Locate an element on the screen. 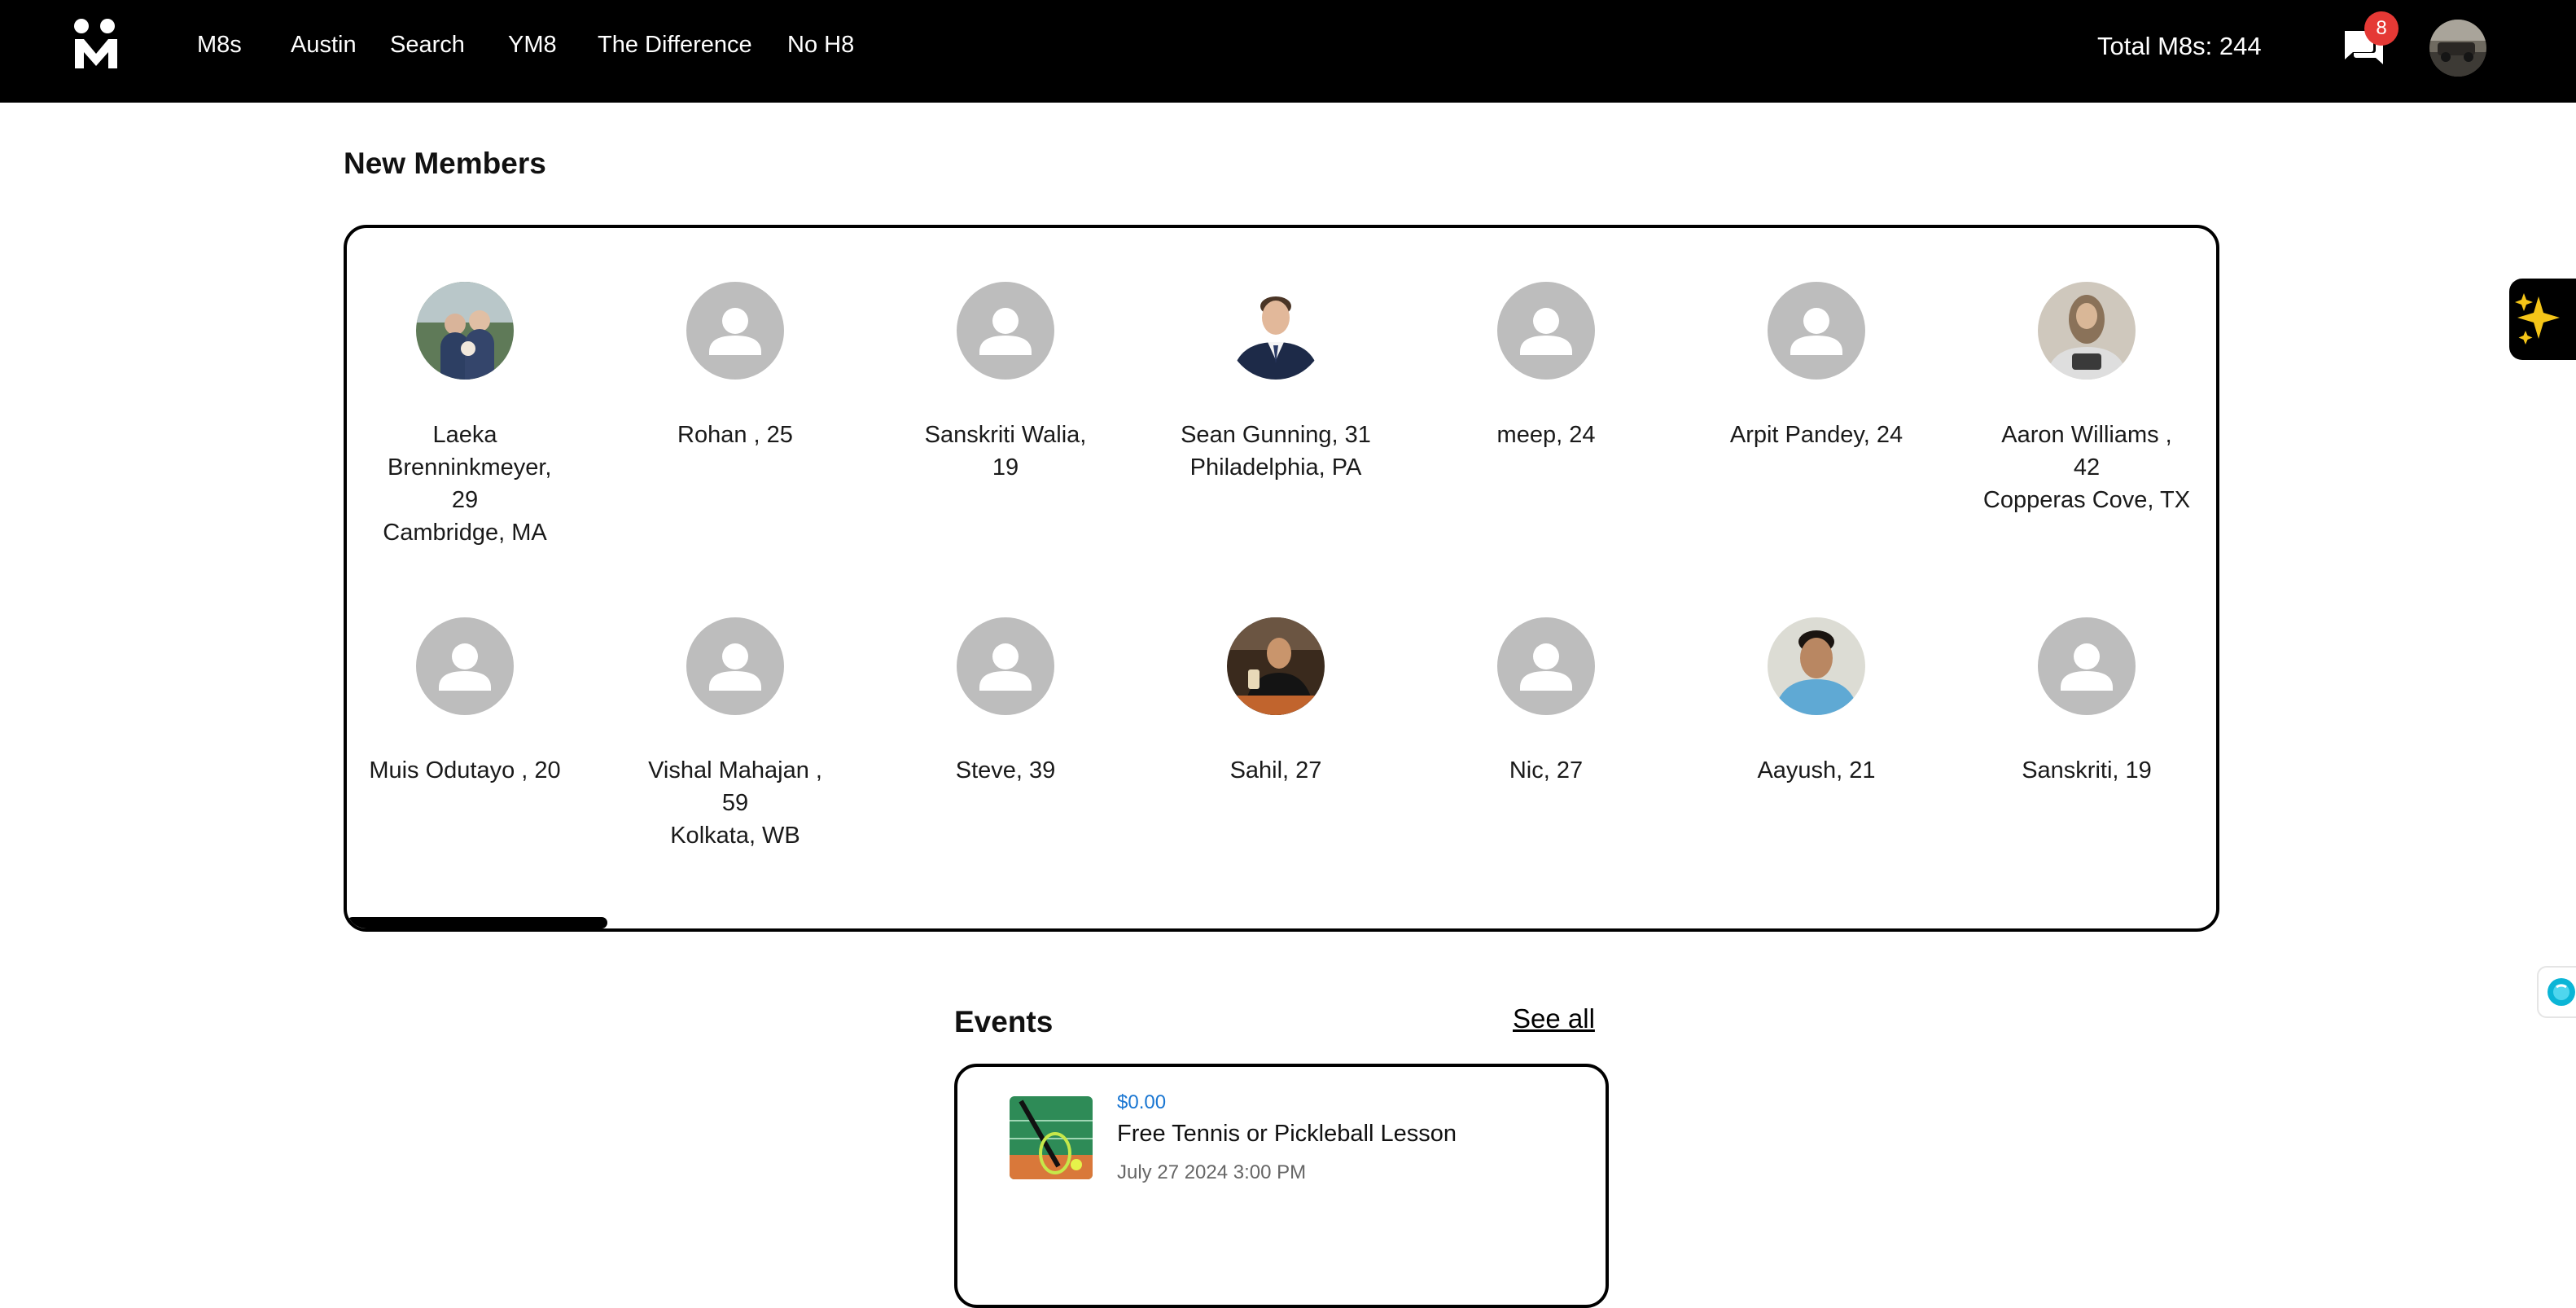 Image resolution: width=2576 pixels, height=1308 pixels. member-card: Rohan , 25 is located at coordinates (735, 366).